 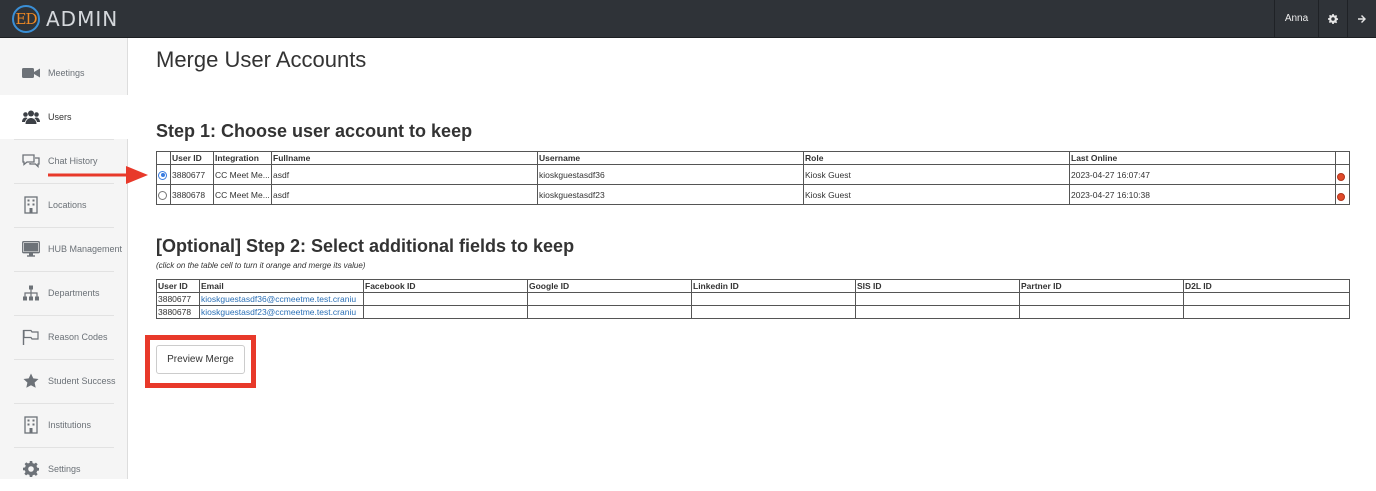 I want to click on username-cell: kioskguestasdf23, so click(x=670, y=194).